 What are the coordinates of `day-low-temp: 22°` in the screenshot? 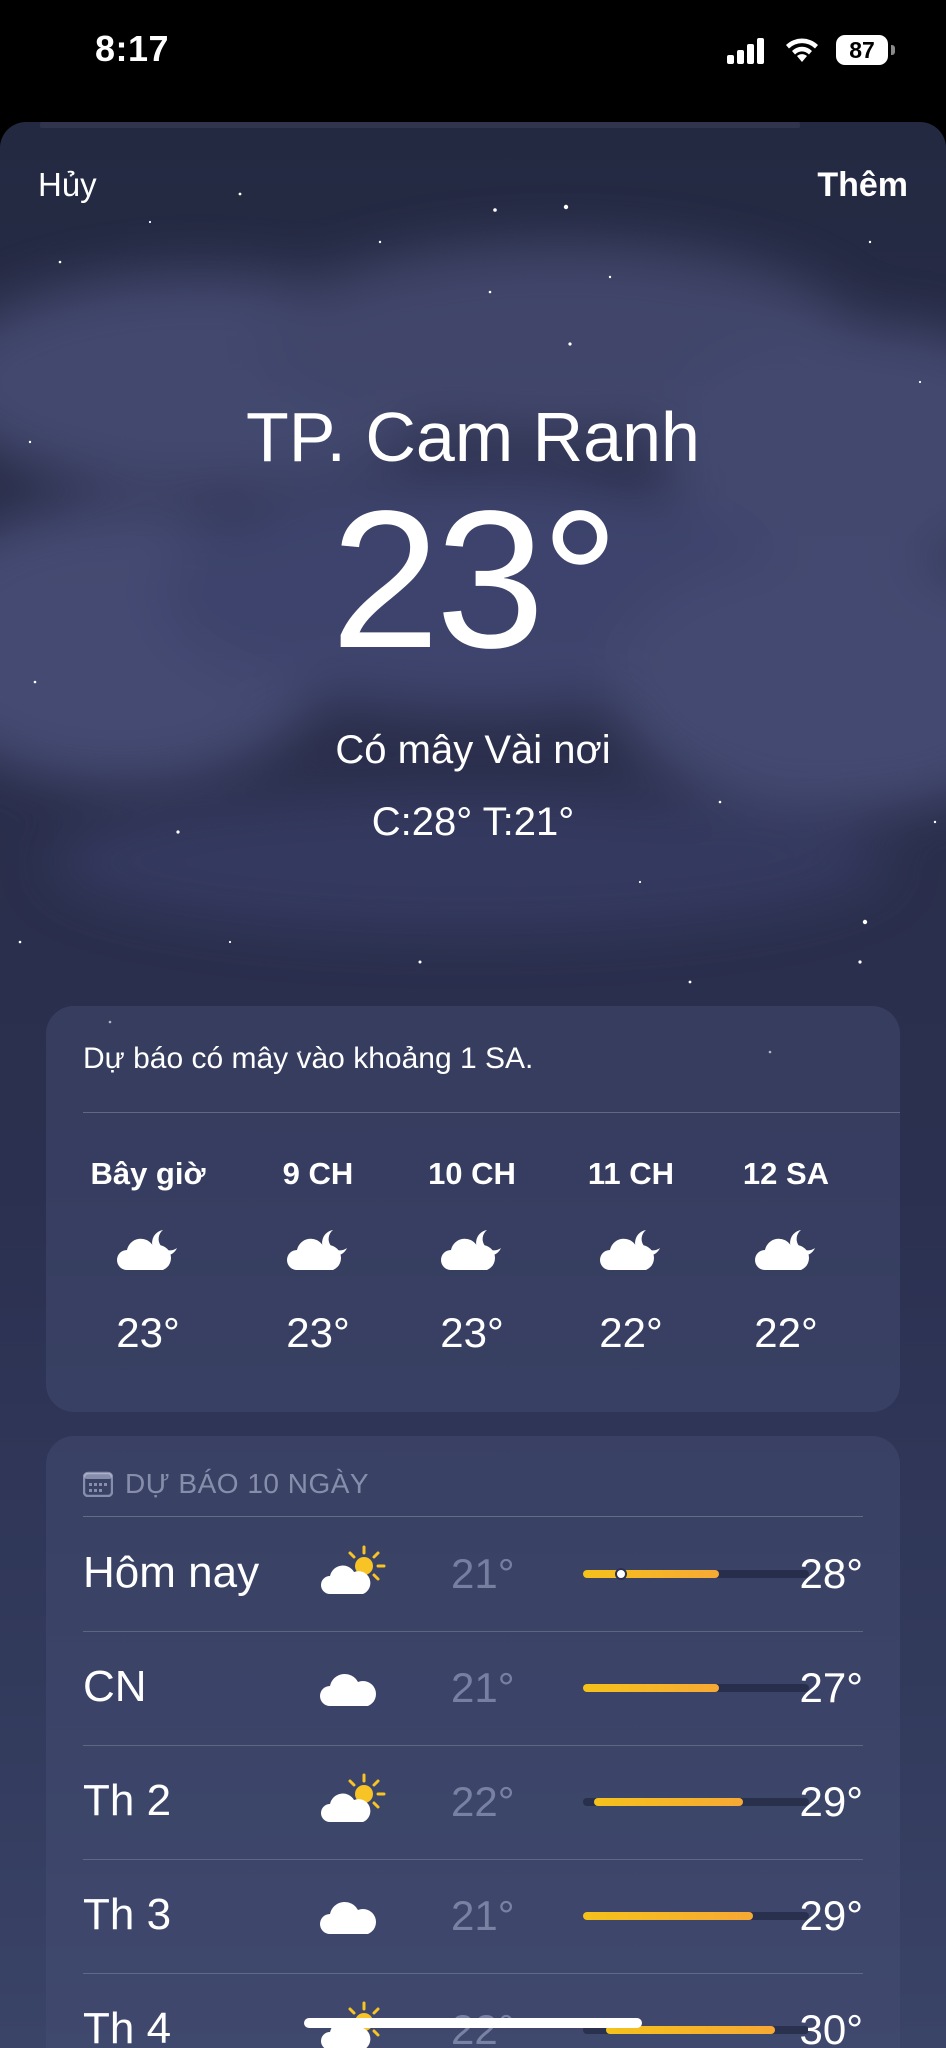 It's located at (483, 1801).